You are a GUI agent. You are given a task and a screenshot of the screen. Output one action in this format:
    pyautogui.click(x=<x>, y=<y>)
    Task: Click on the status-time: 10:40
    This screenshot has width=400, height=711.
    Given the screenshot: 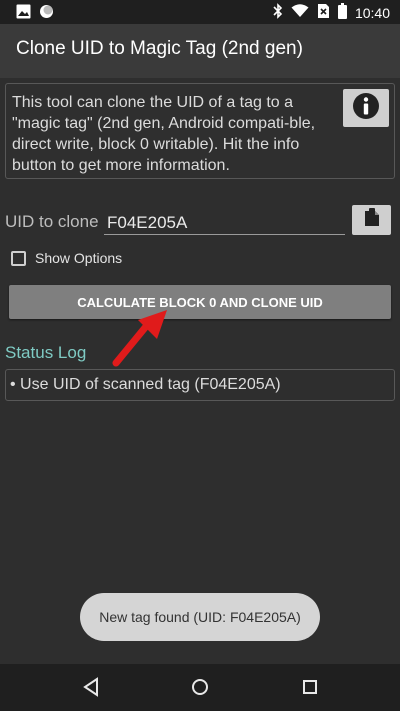 What is the action you would take?
    pyautogui.click(x=372, y=12)
    